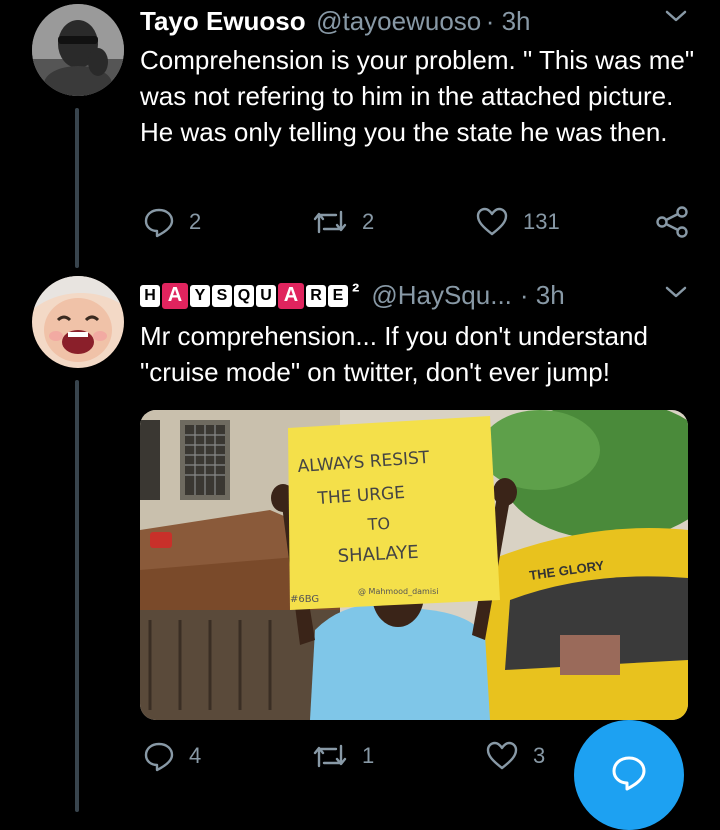  I want to click on retweet-button: 1, so click(343, 756).